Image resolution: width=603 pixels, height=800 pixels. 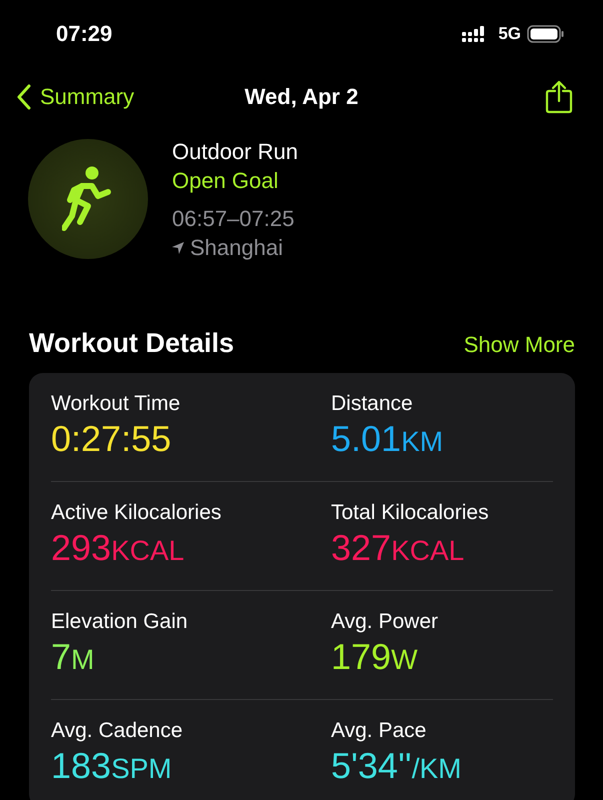 What do you see at coordinates (509, 34) in the screenshot?
I see `network-label: 5G` at bounding box center [509, 34].